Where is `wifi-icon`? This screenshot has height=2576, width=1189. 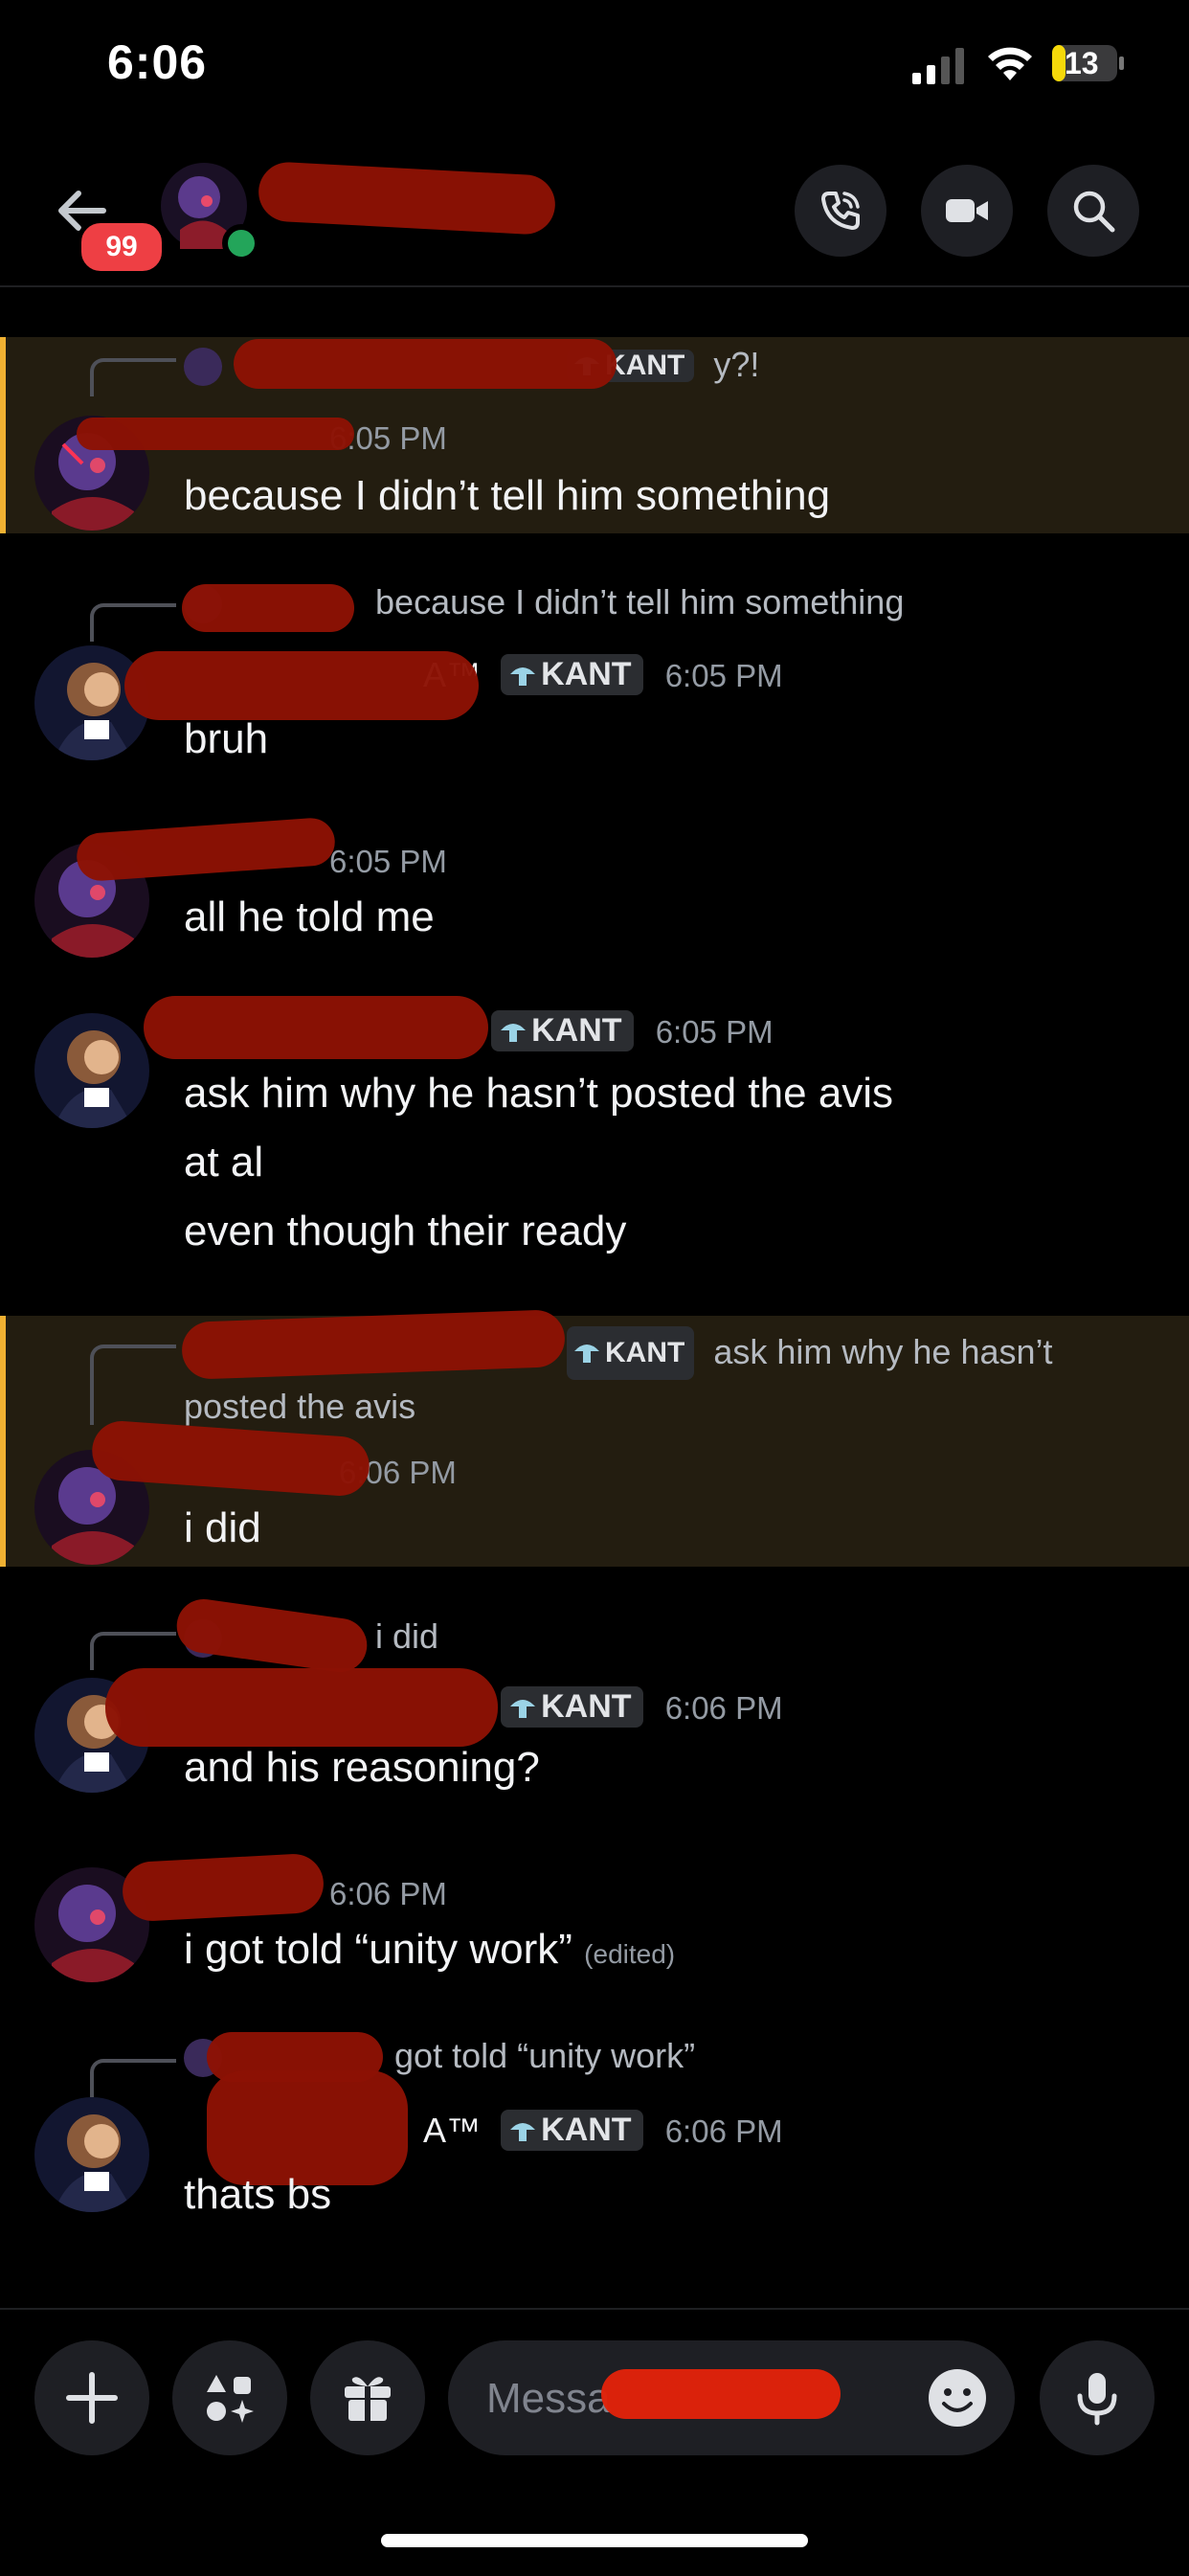 wifi-icon is located at coordinates (1010, 64).